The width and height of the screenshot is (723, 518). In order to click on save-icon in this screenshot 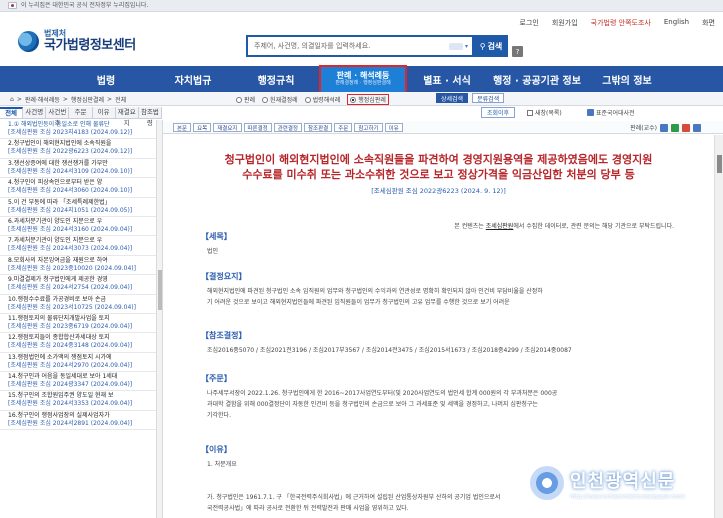, I will do `click(675, 127)`.